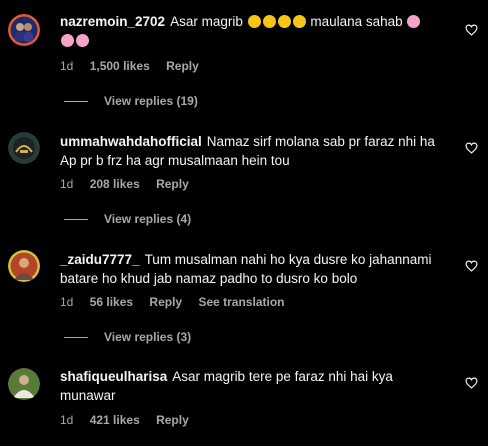  Describe the element at coordinates (148, 219) in the screenshot. I see `view-replies-label: View replies (4)` at that location.